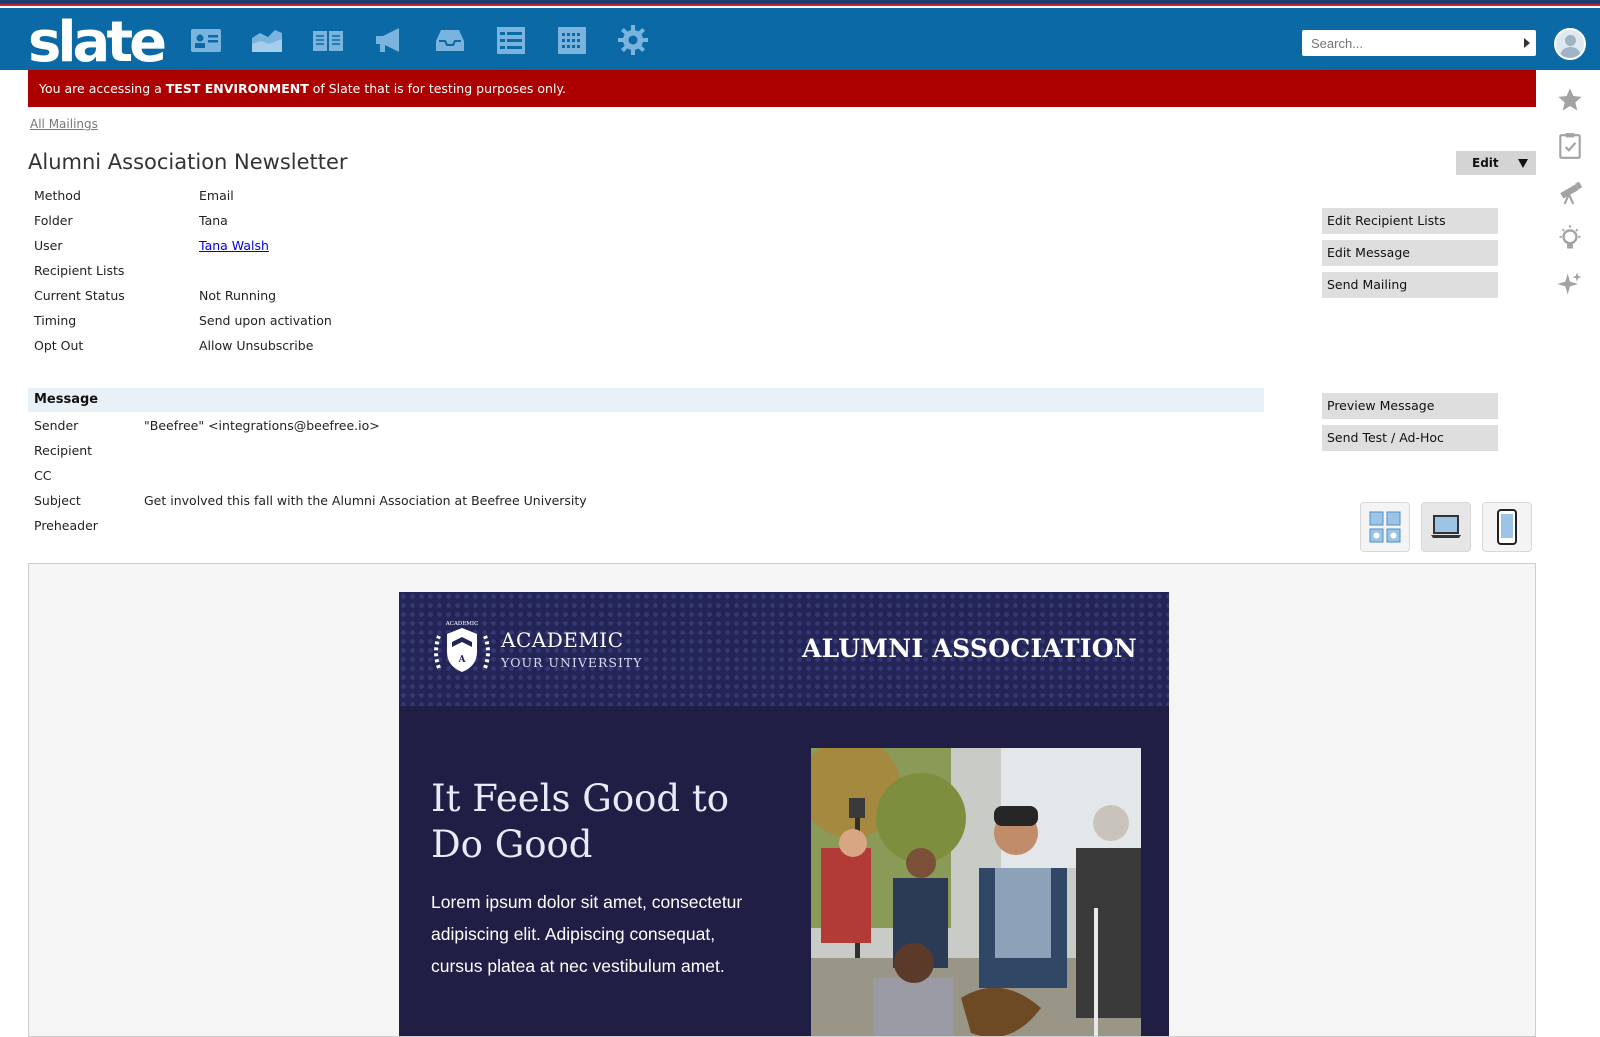 The image size is (1600, 1037). What do you see at coordinates (1570, 146) in the screenshot?
I see `clipboard-check-icon` at bounding box center [1570, 146].